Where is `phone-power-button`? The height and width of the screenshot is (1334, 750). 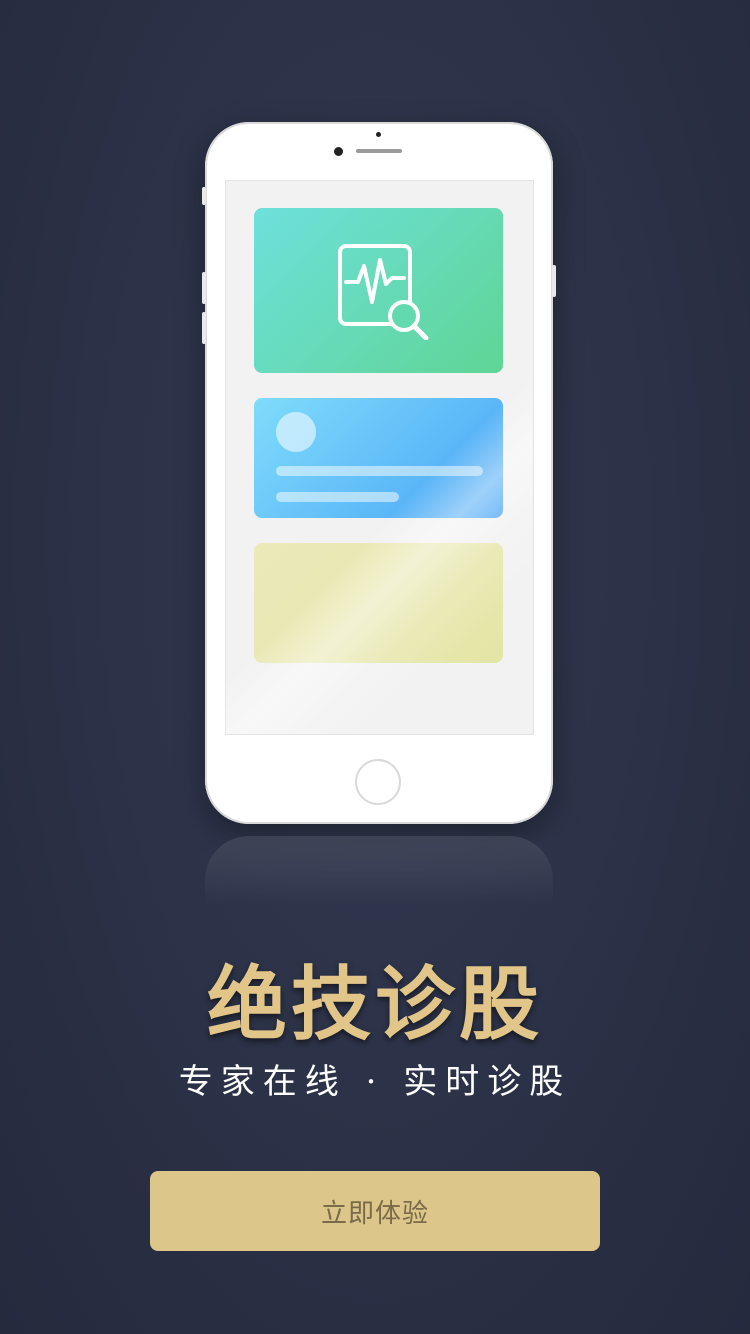
phone-power-button is located at coordinates (554, 281).